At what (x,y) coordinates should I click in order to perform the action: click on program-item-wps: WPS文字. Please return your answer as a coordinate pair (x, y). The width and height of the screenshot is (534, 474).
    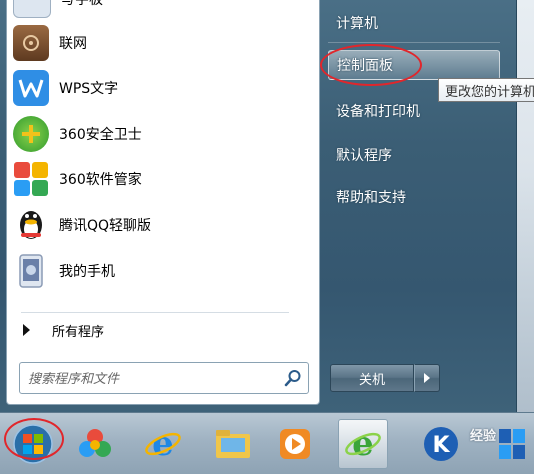
    Looking at the image, I should click on (162, 88).